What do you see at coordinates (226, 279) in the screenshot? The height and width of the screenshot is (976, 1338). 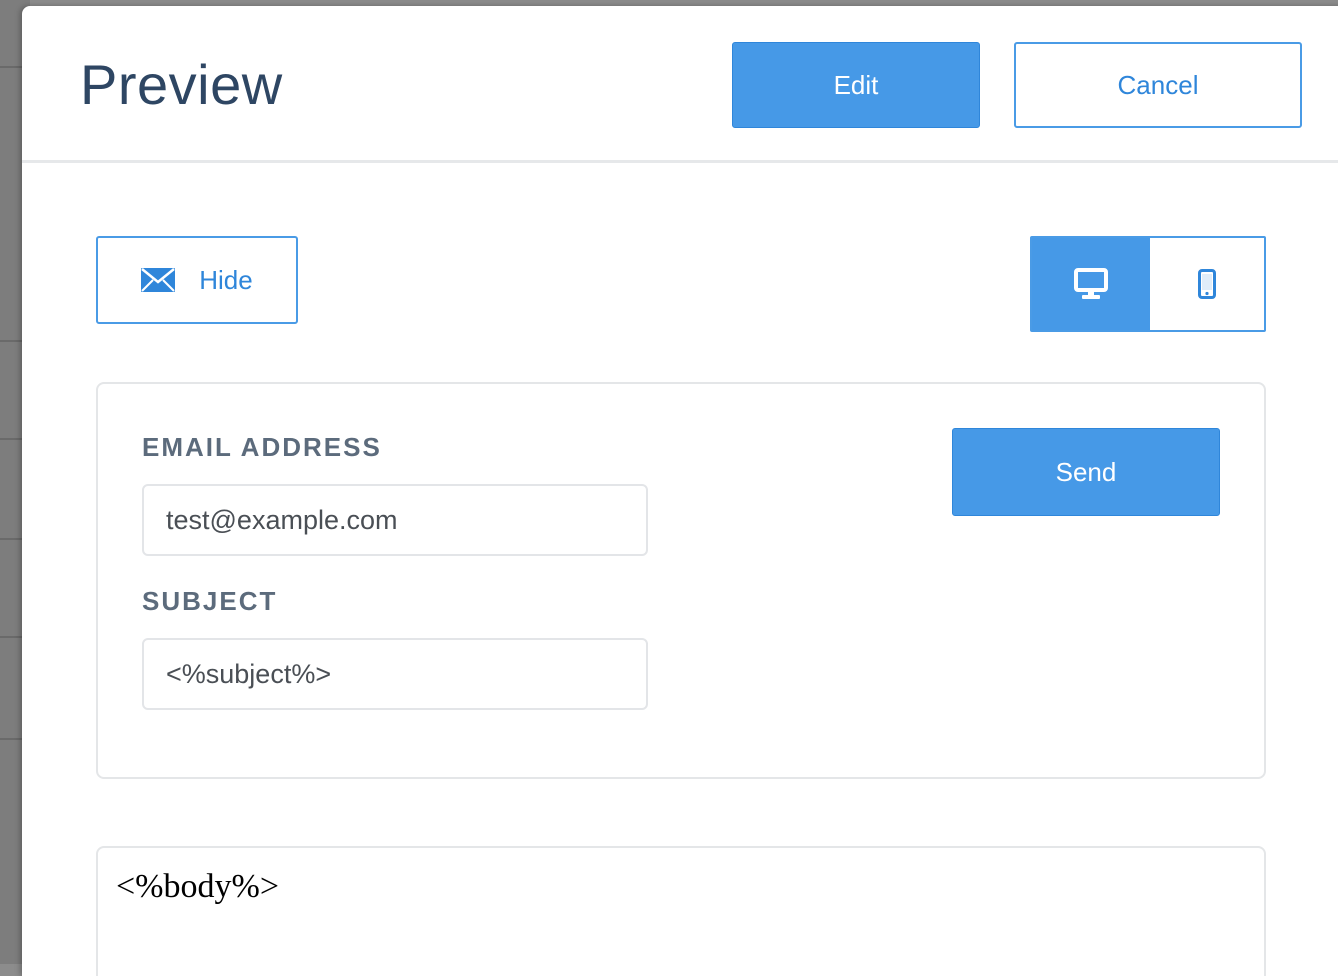 I see `hide-button-label: Hide` at bounding box center [226, 279].